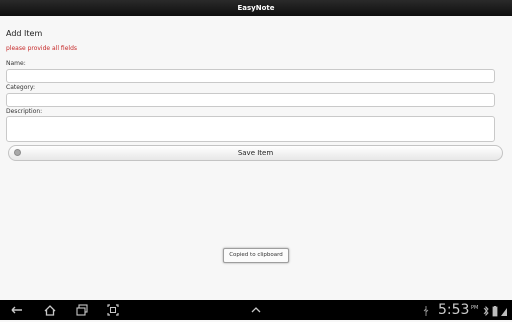 This screenshot has height=322, width=512. Describe the element at coordinates (250, 100) in the screenshot. I see `category-field` at that location.